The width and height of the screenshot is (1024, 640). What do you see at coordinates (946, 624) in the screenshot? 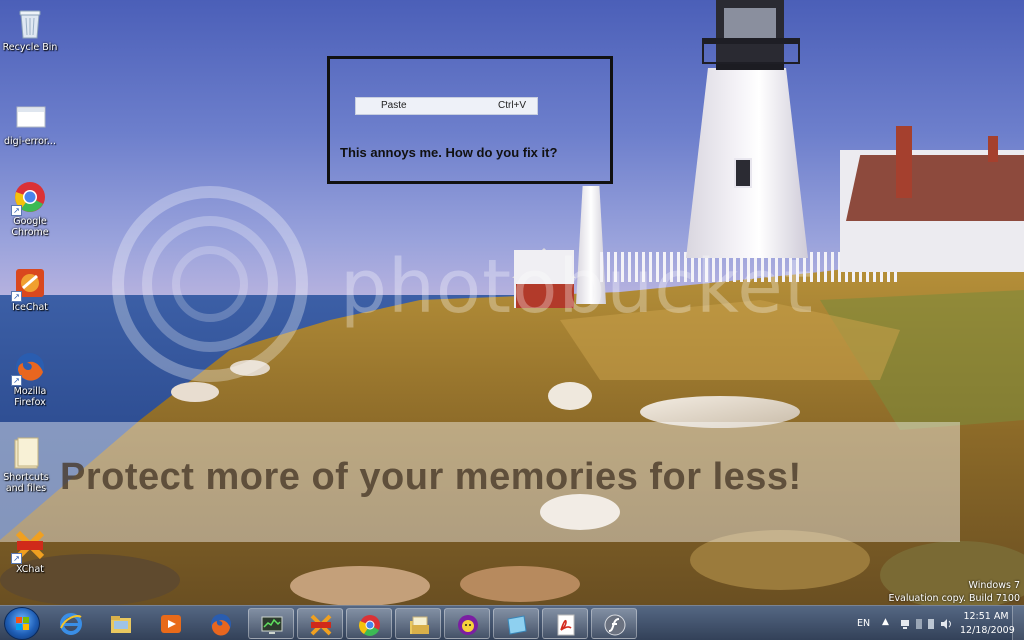
I see `volume-icon` at bounding box center [946, 624].